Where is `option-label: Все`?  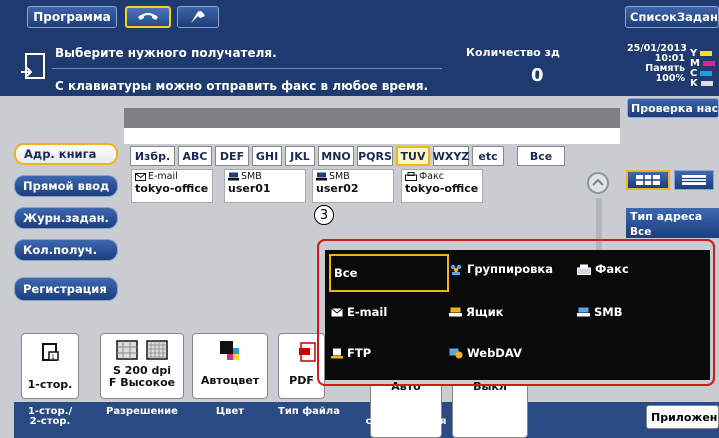 option-label: Все is located at coordinates (346, 273).